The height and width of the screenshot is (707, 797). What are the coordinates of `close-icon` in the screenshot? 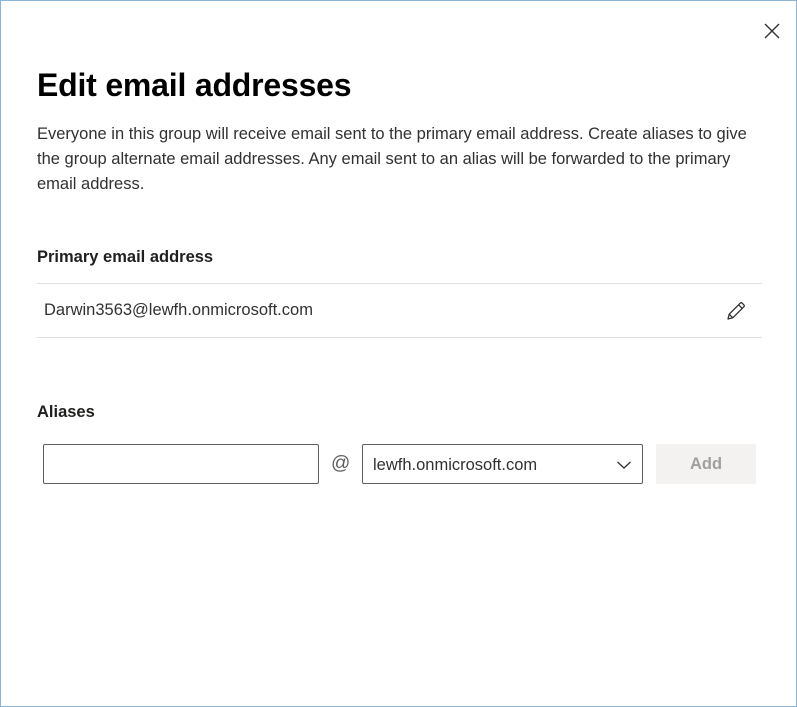 It's located at (772, 31).